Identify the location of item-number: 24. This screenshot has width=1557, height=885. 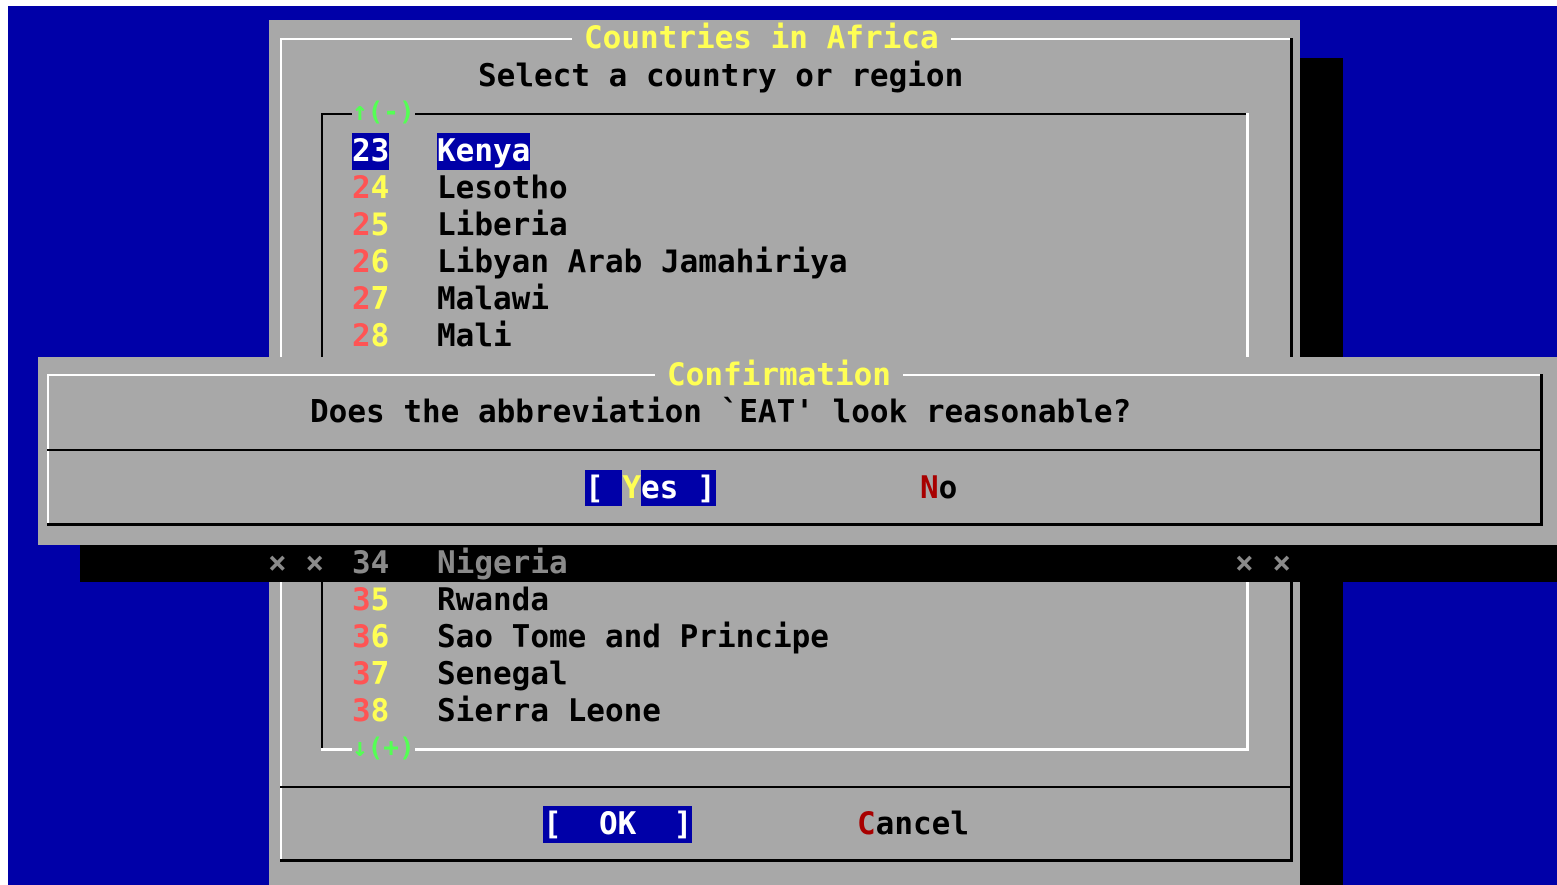
(371, 188).